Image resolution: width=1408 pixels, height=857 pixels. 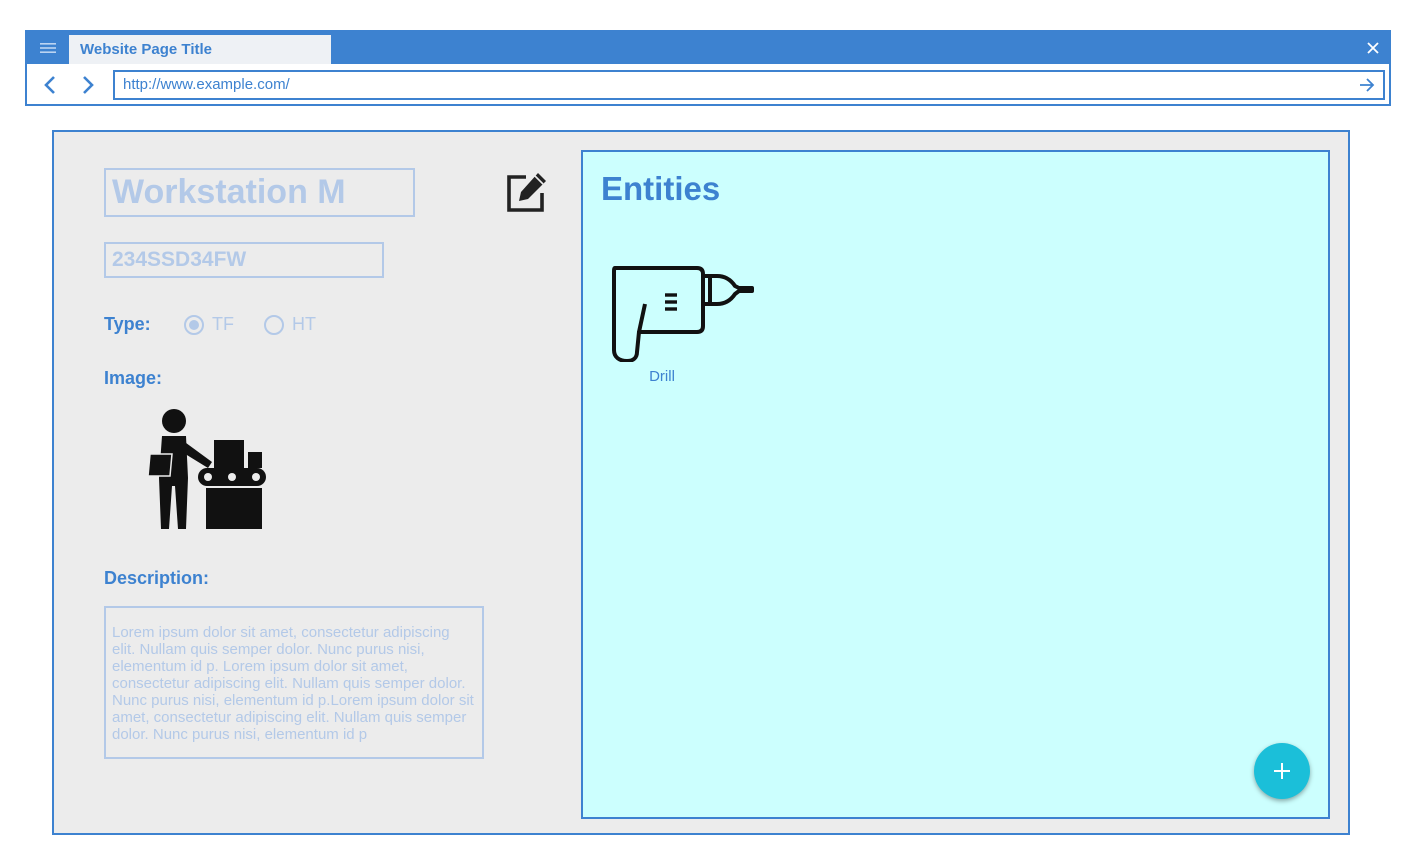 I want to click on hamburger-icon, so click(x=48, y=48).